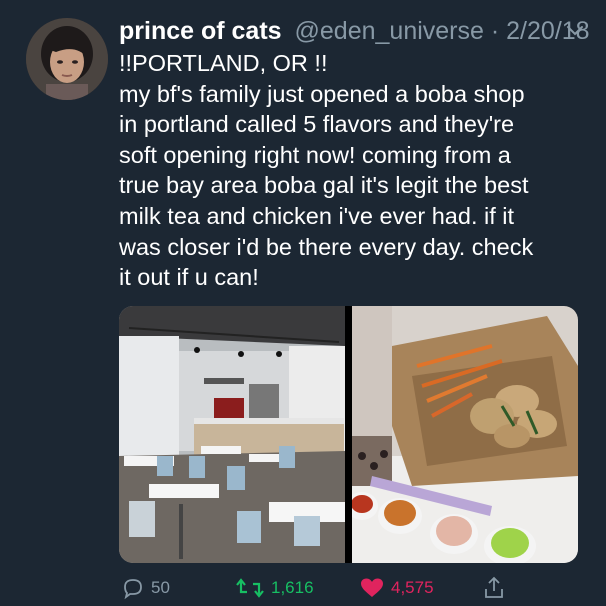  I want to click on tweet-text-line: was closer i'd be there every day. check, so click(326, 246).